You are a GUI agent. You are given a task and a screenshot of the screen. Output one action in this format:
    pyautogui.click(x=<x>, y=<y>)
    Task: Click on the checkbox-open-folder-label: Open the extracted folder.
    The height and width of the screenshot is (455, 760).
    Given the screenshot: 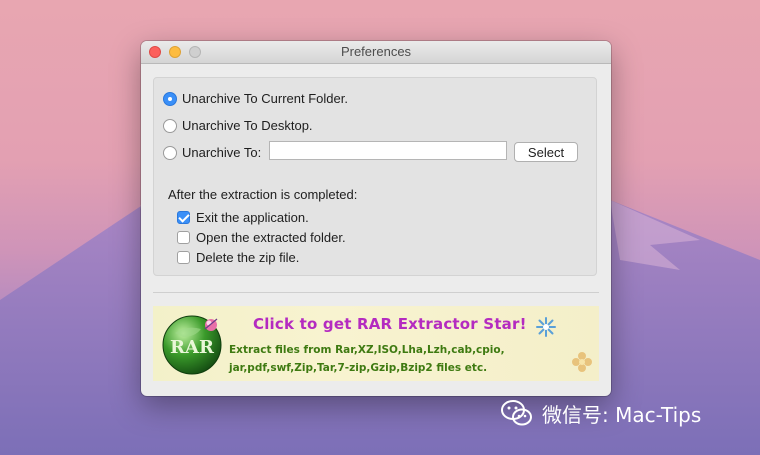 What is the action you would take?
    pyautogui.click(x=271, y=237)
    